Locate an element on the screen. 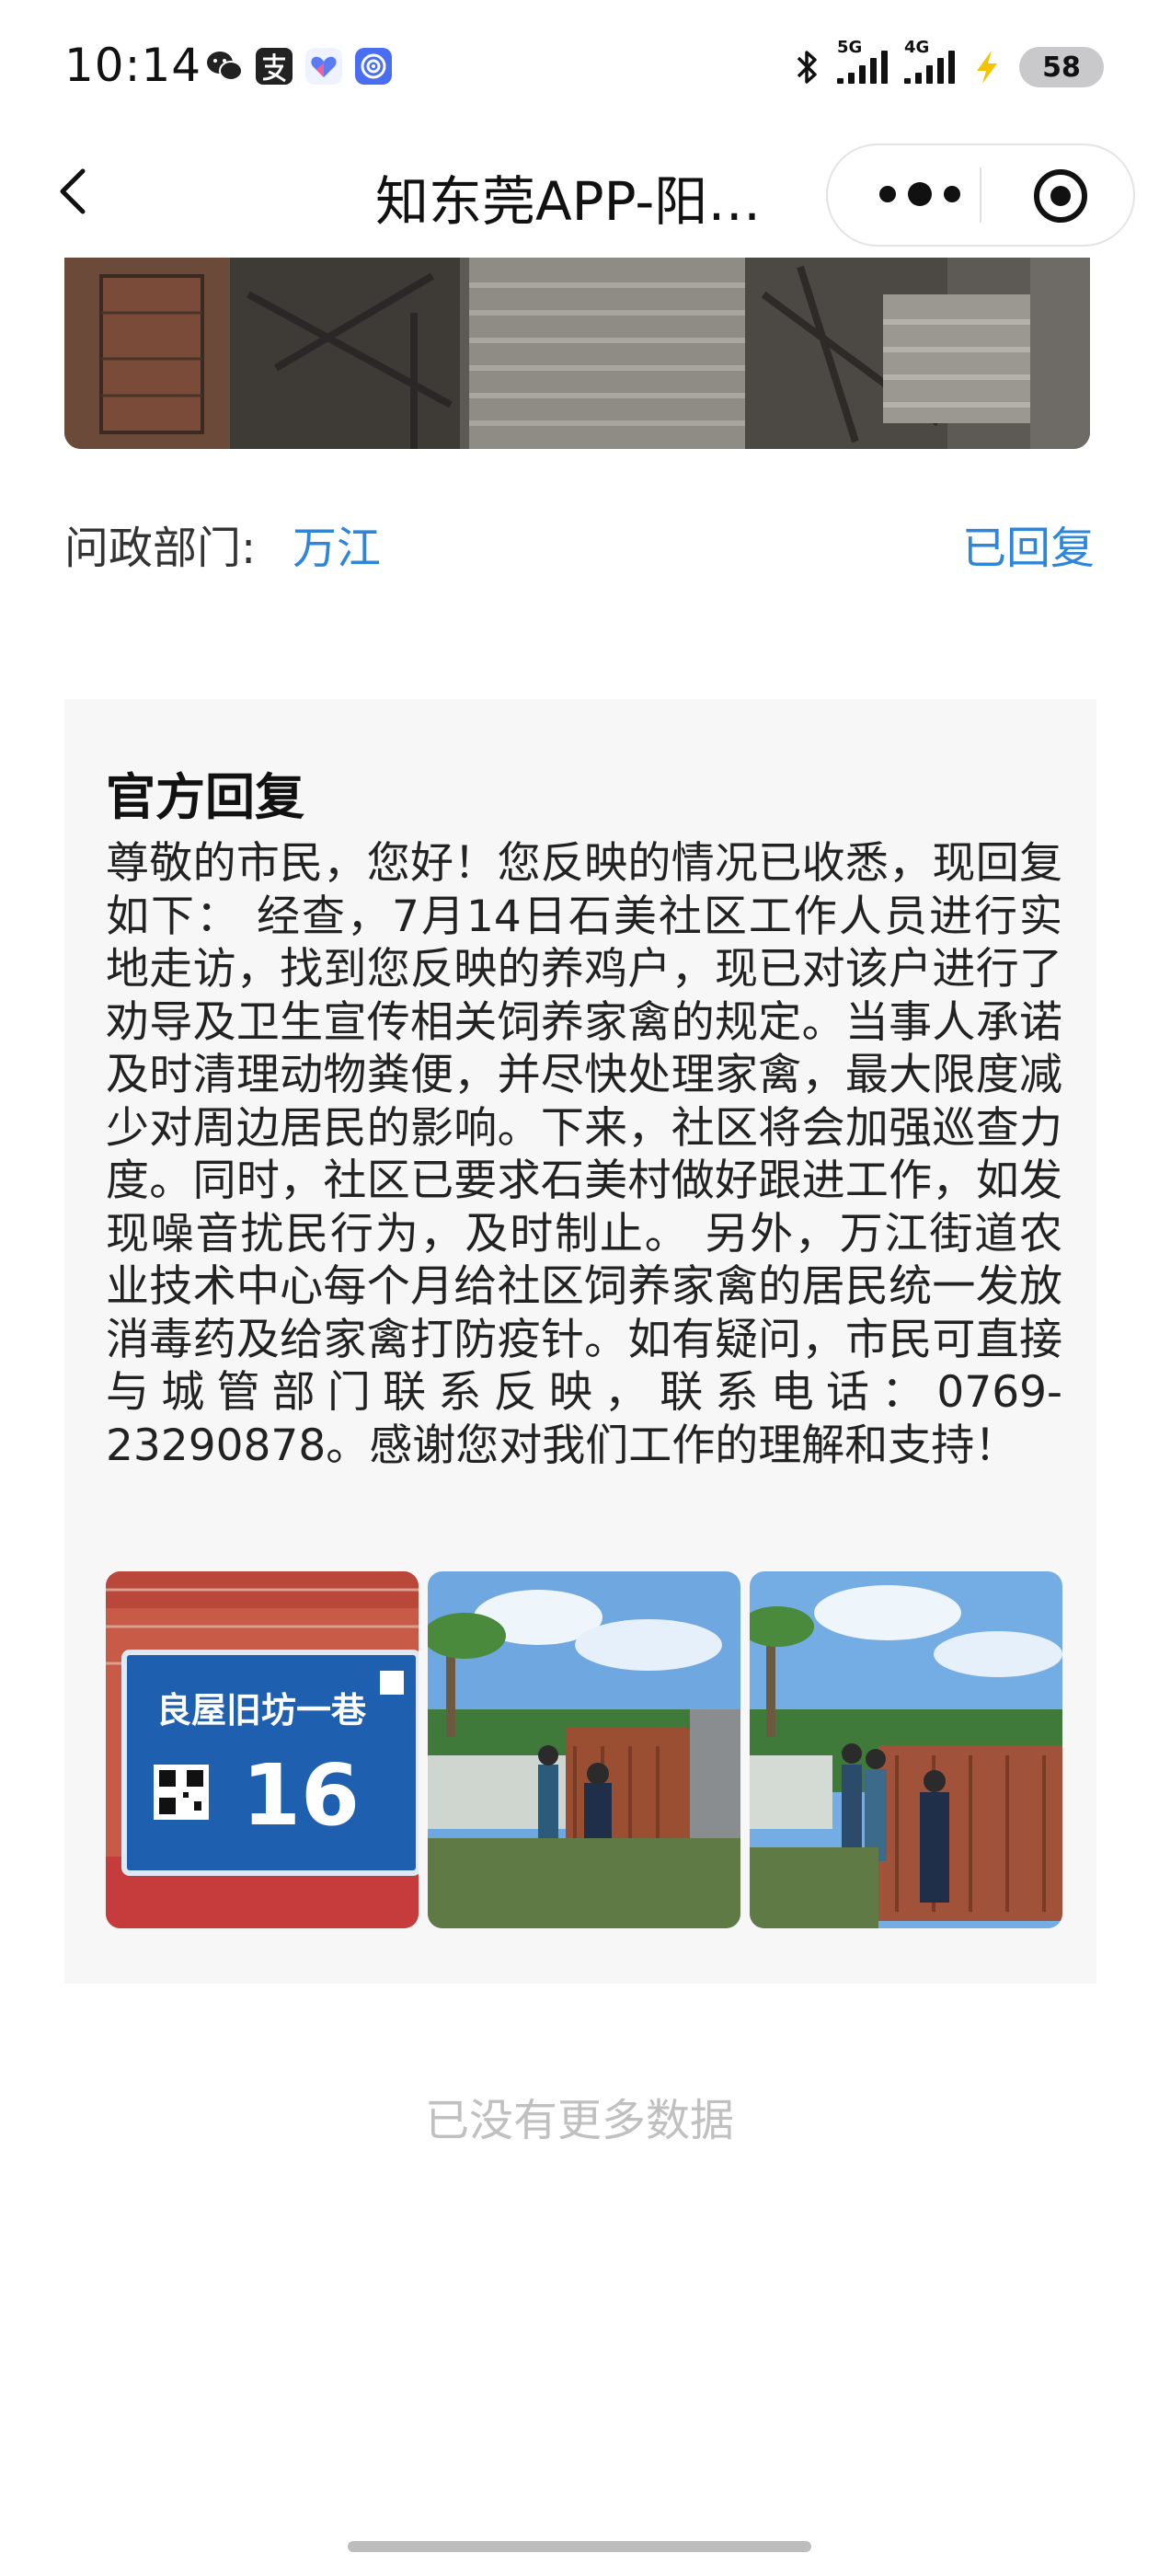  reply-photos: 良屋旧坊一巷 16 is located at coordinates (584, 1749).